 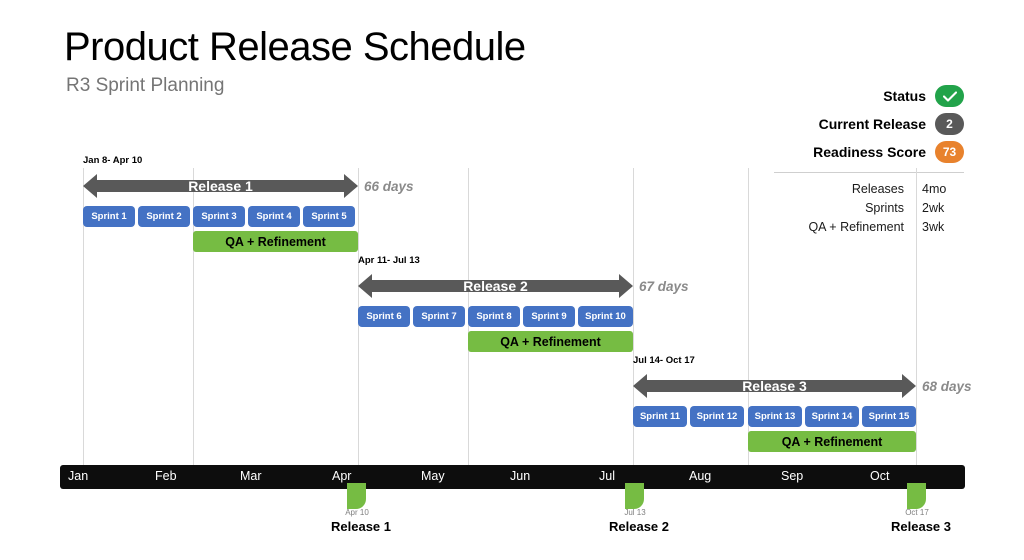 I want to click on release-3-sprint-1: Sprint 11, so click(x=660, y=416).